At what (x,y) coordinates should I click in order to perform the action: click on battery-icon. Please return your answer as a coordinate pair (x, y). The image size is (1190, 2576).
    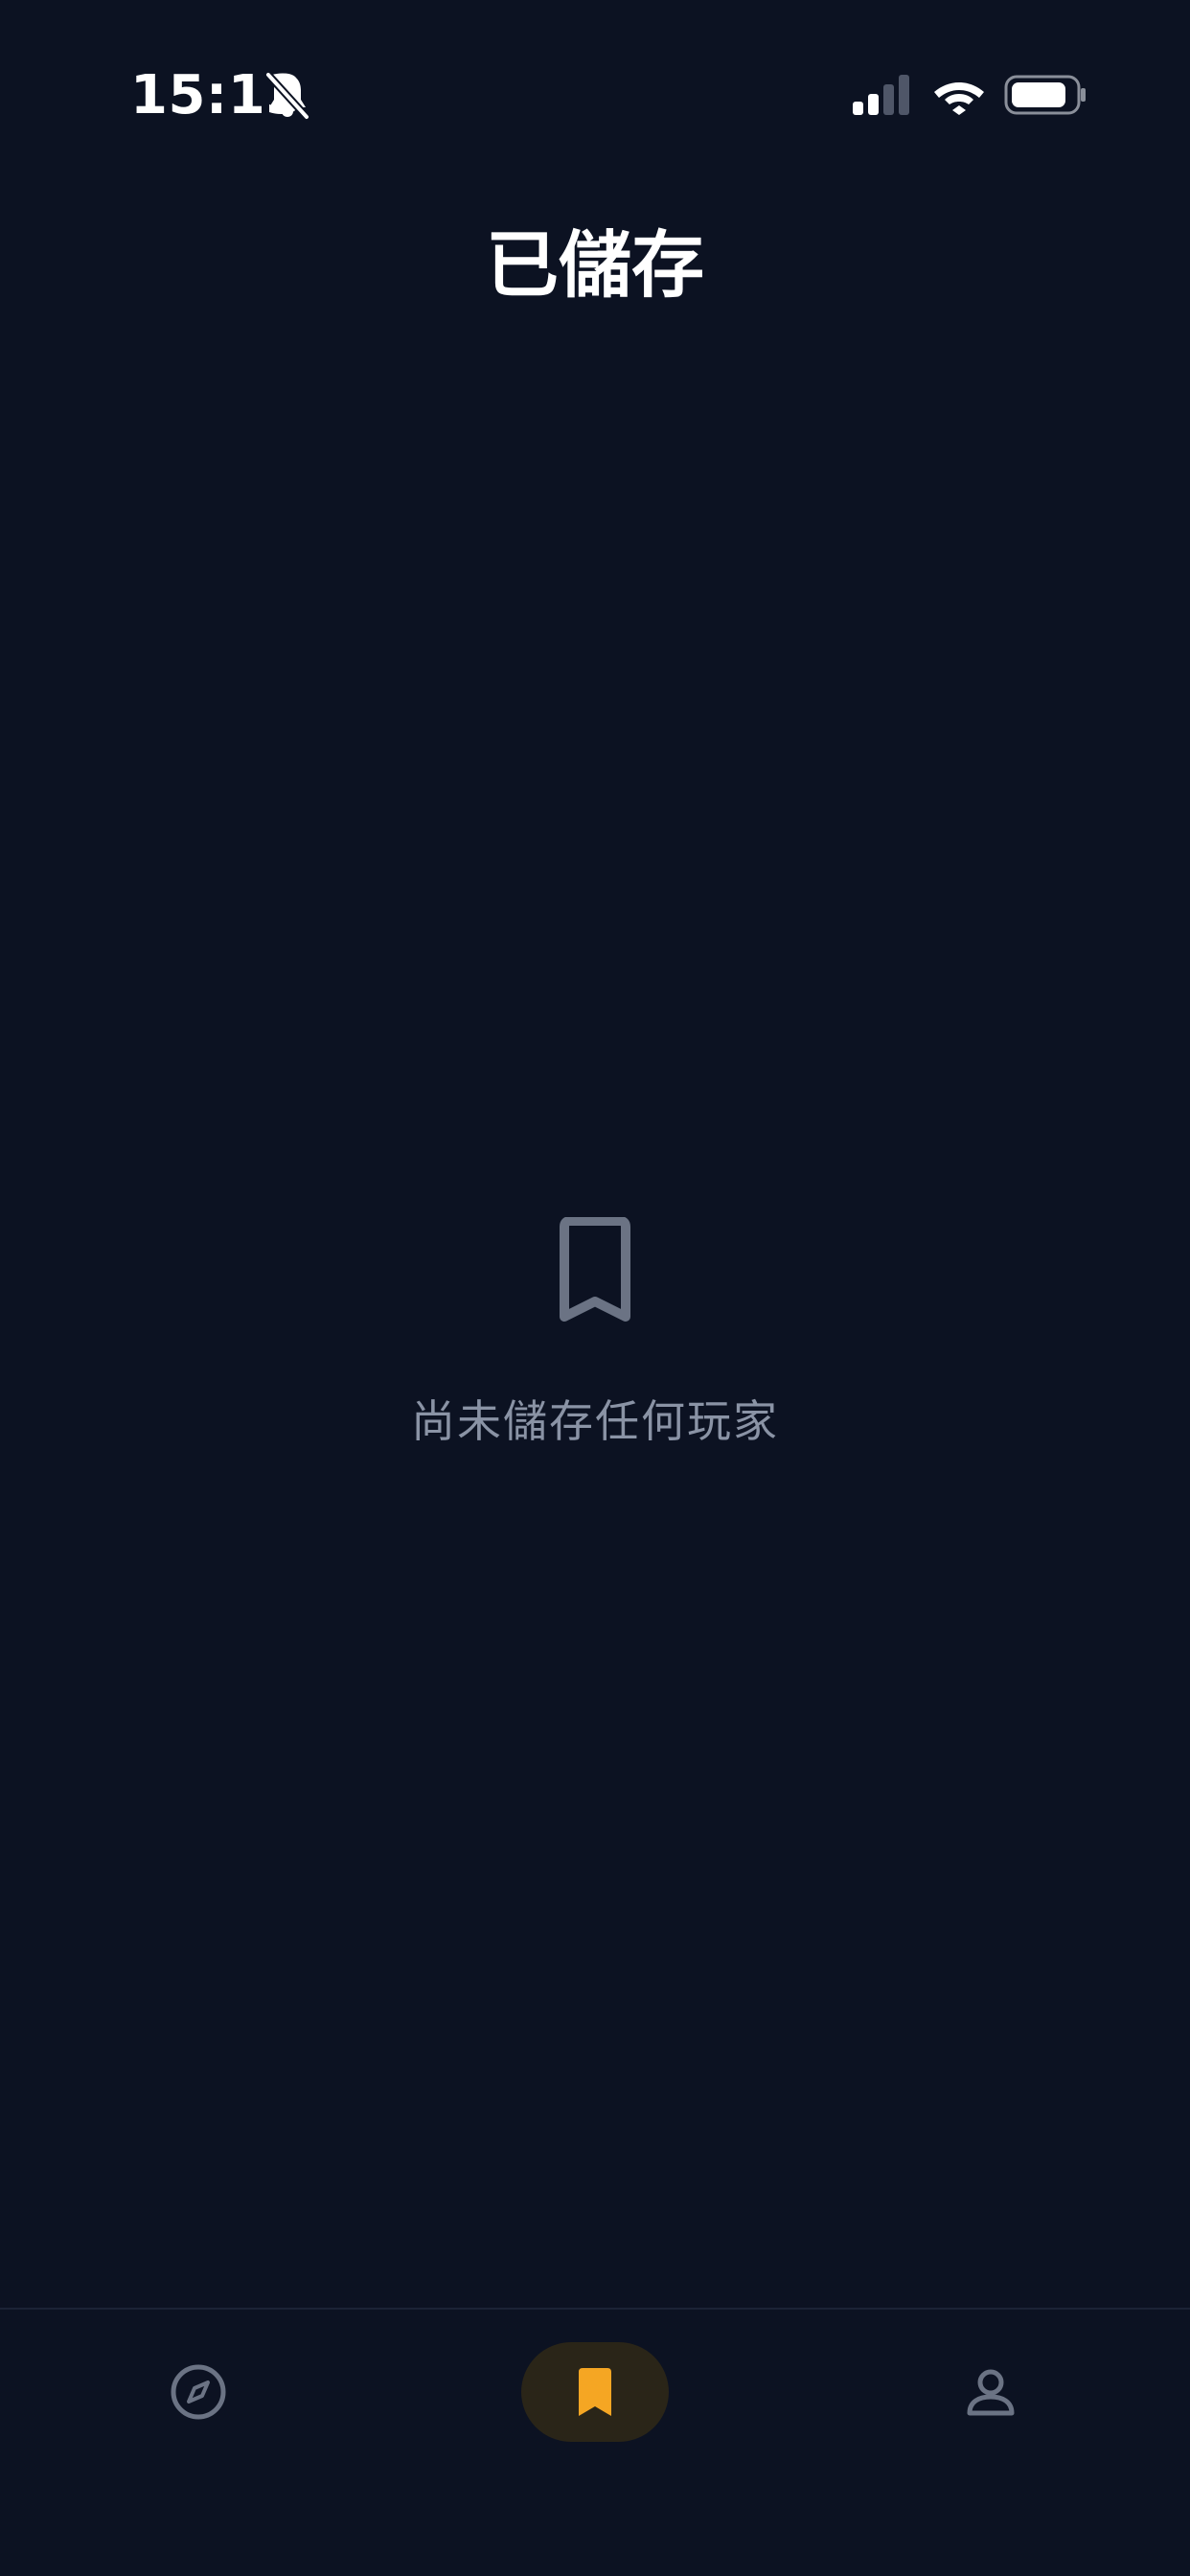
    Looking at the image, I should click on (1045, 95).